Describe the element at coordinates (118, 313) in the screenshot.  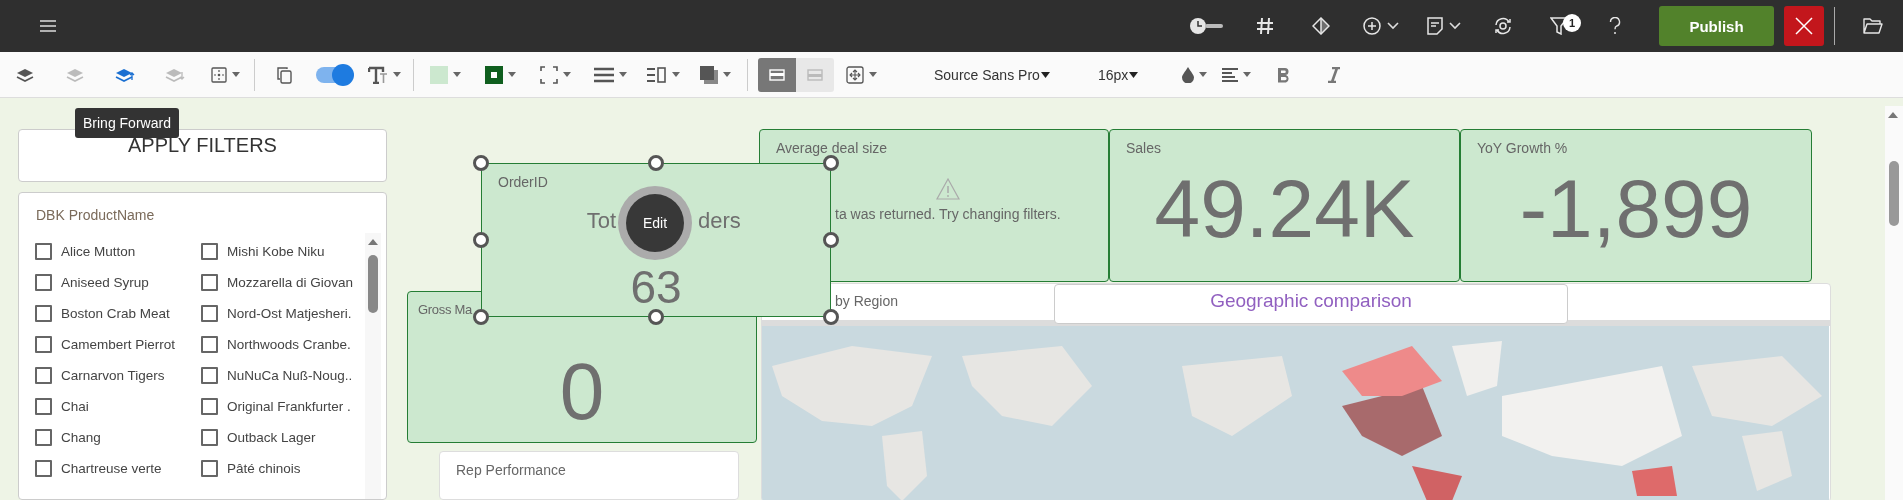
I see `filter-option: Boston Crab Meat` at that location.